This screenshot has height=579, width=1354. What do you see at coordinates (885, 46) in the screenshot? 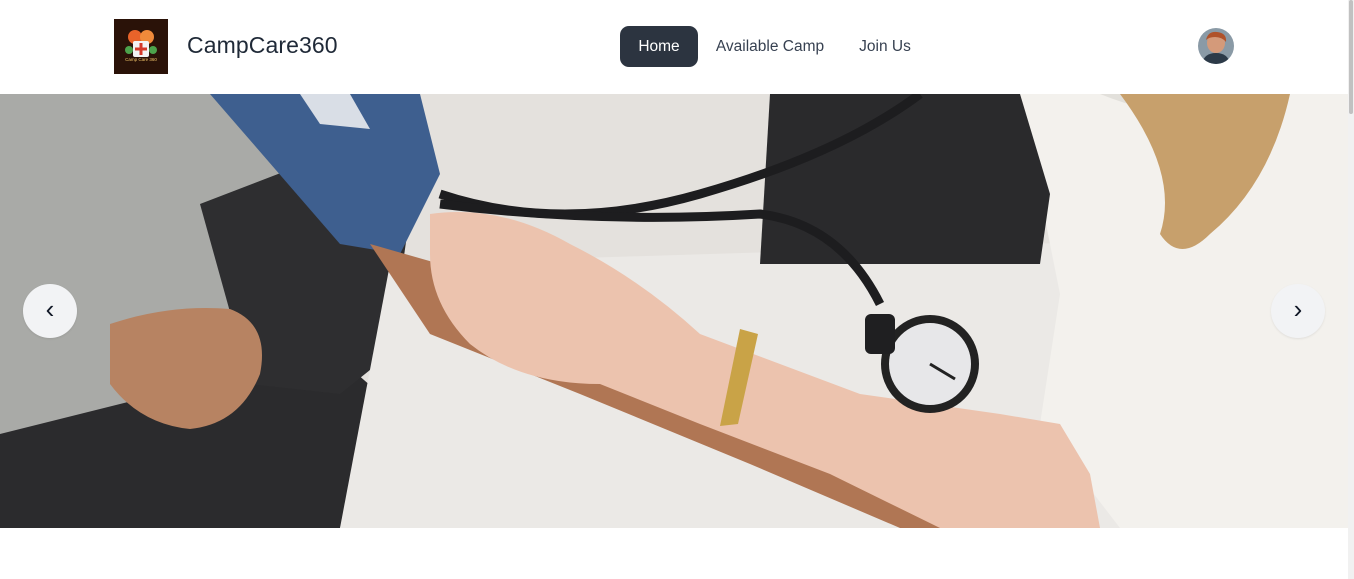
I see `nav-join-us: Join Us` at bounding box center [885, 46].